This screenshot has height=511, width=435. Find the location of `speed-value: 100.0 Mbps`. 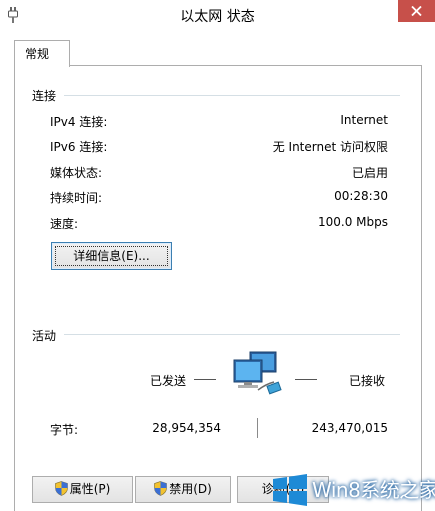

speed-value: 100.0 Mbps is located at coordinates (352, 222).